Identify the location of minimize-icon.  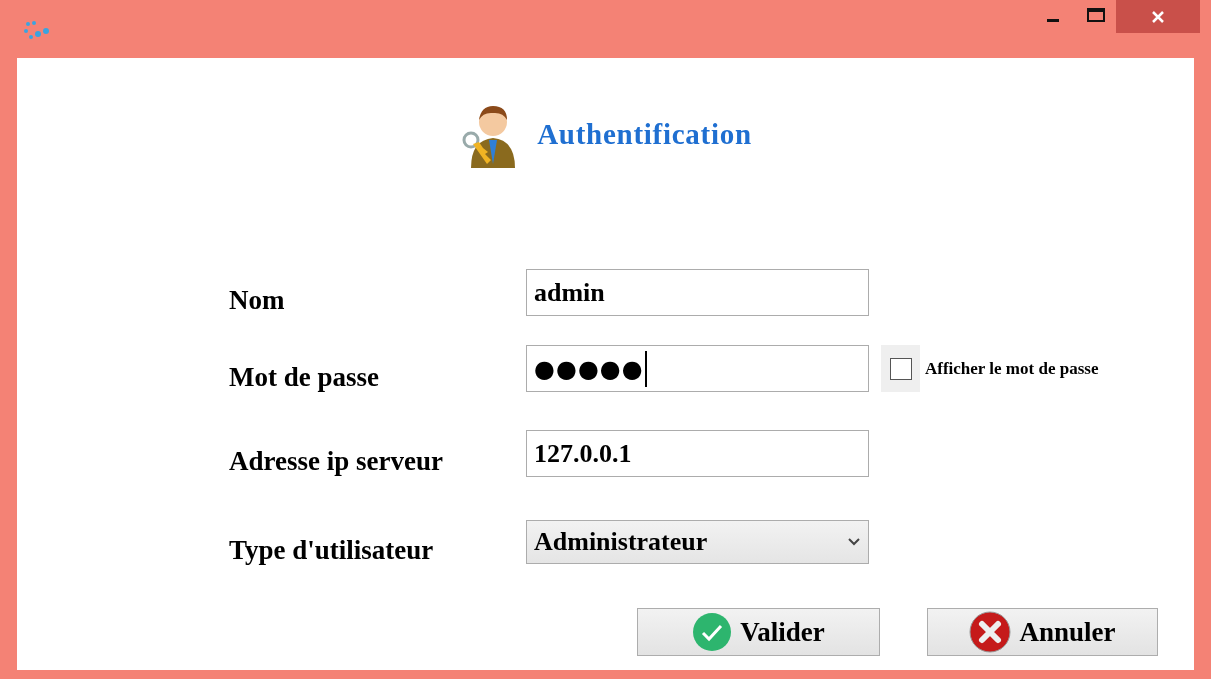
(1053, 20).